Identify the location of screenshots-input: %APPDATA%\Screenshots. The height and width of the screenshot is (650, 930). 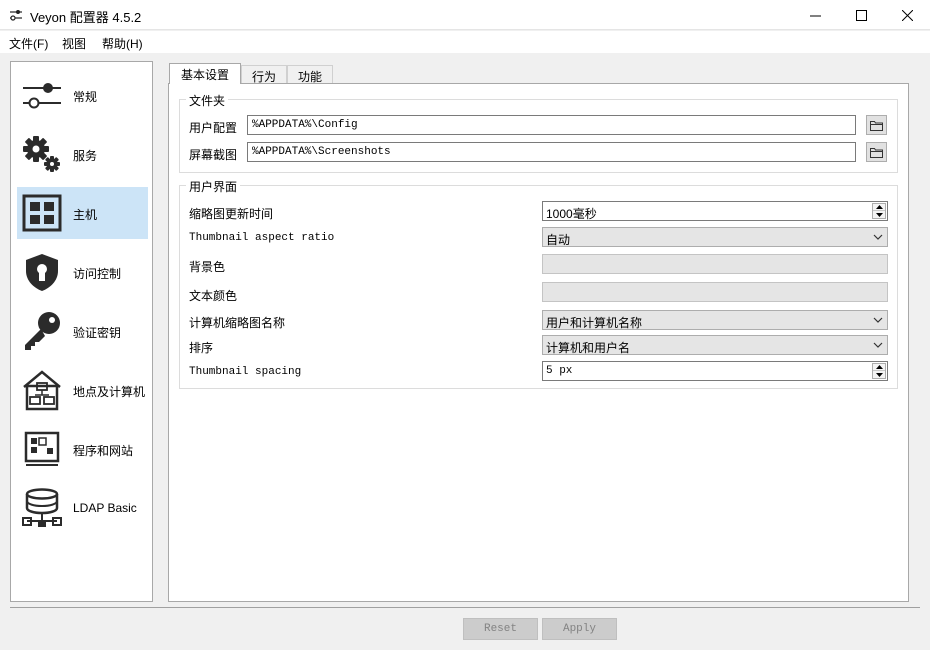
(551, 152).